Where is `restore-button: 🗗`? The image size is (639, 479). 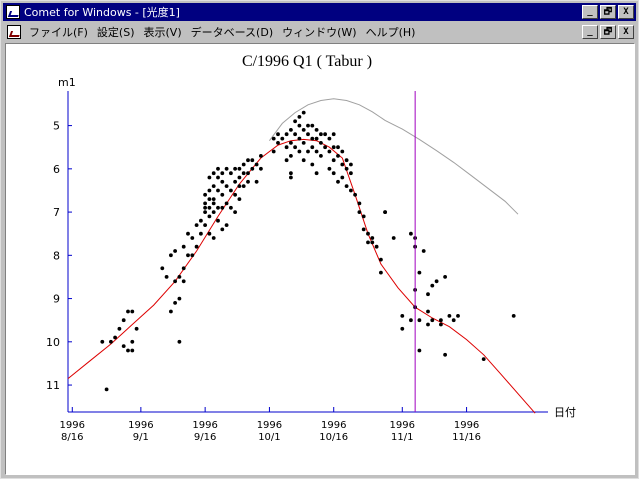 restore-button: 🗗 is located at coordinates (608, 12).